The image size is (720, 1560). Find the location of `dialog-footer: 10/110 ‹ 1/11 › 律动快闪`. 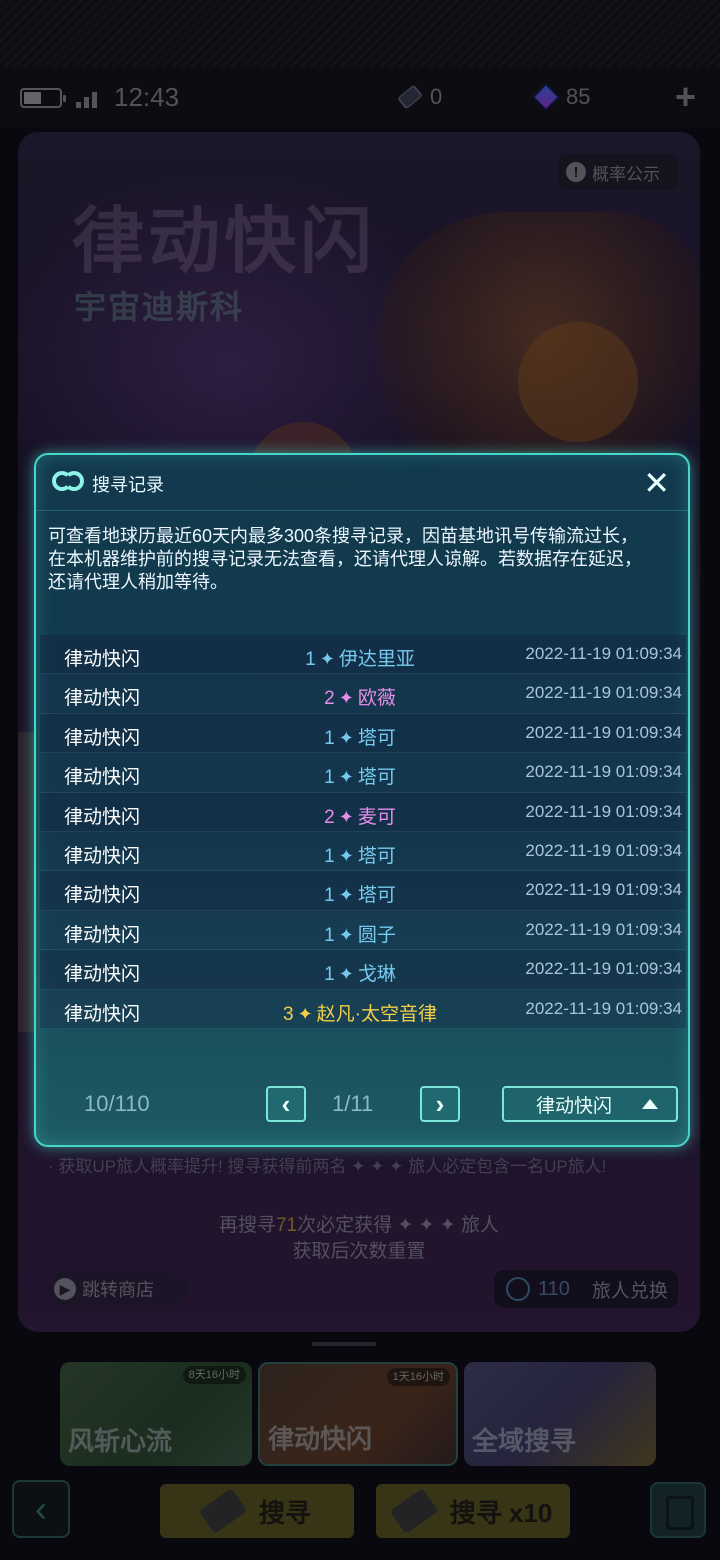

dialog-footer: 10/110 ‹ 1/11 › 律动快闪 is located at coordinates (362, 1105).